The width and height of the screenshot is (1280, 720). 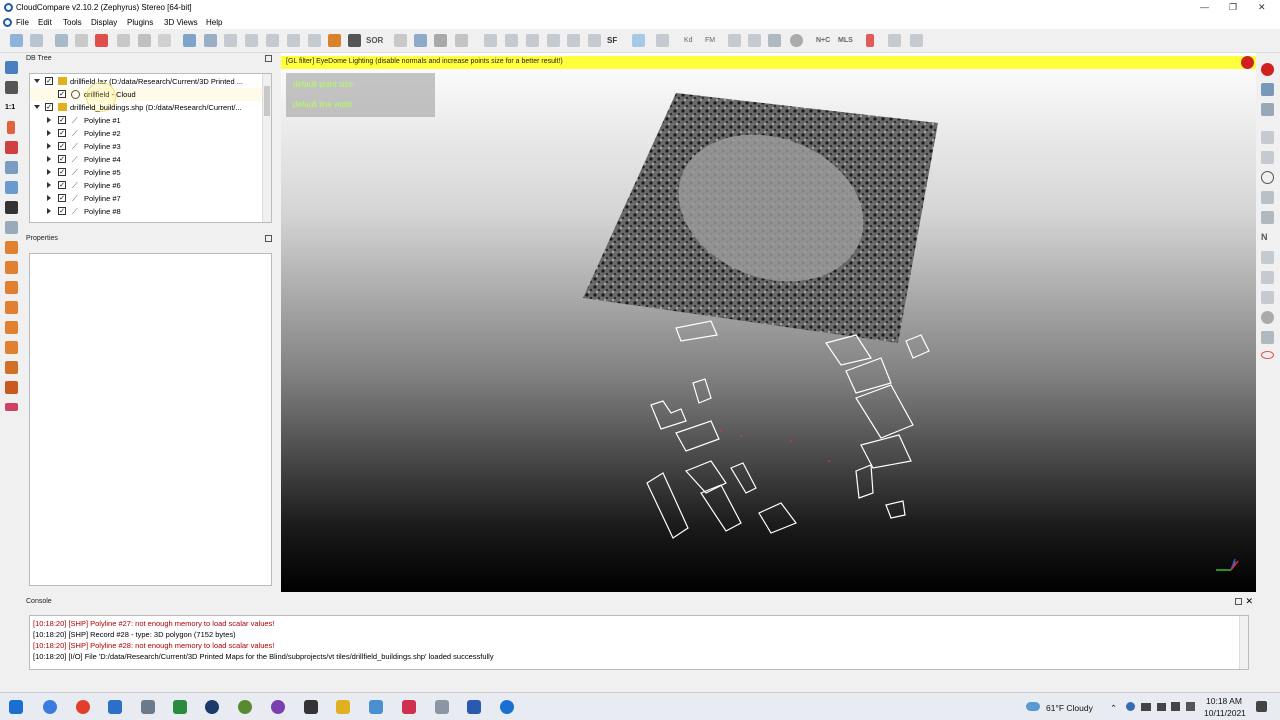 I want to click on view-back-icon, so click(x=11, y=267).